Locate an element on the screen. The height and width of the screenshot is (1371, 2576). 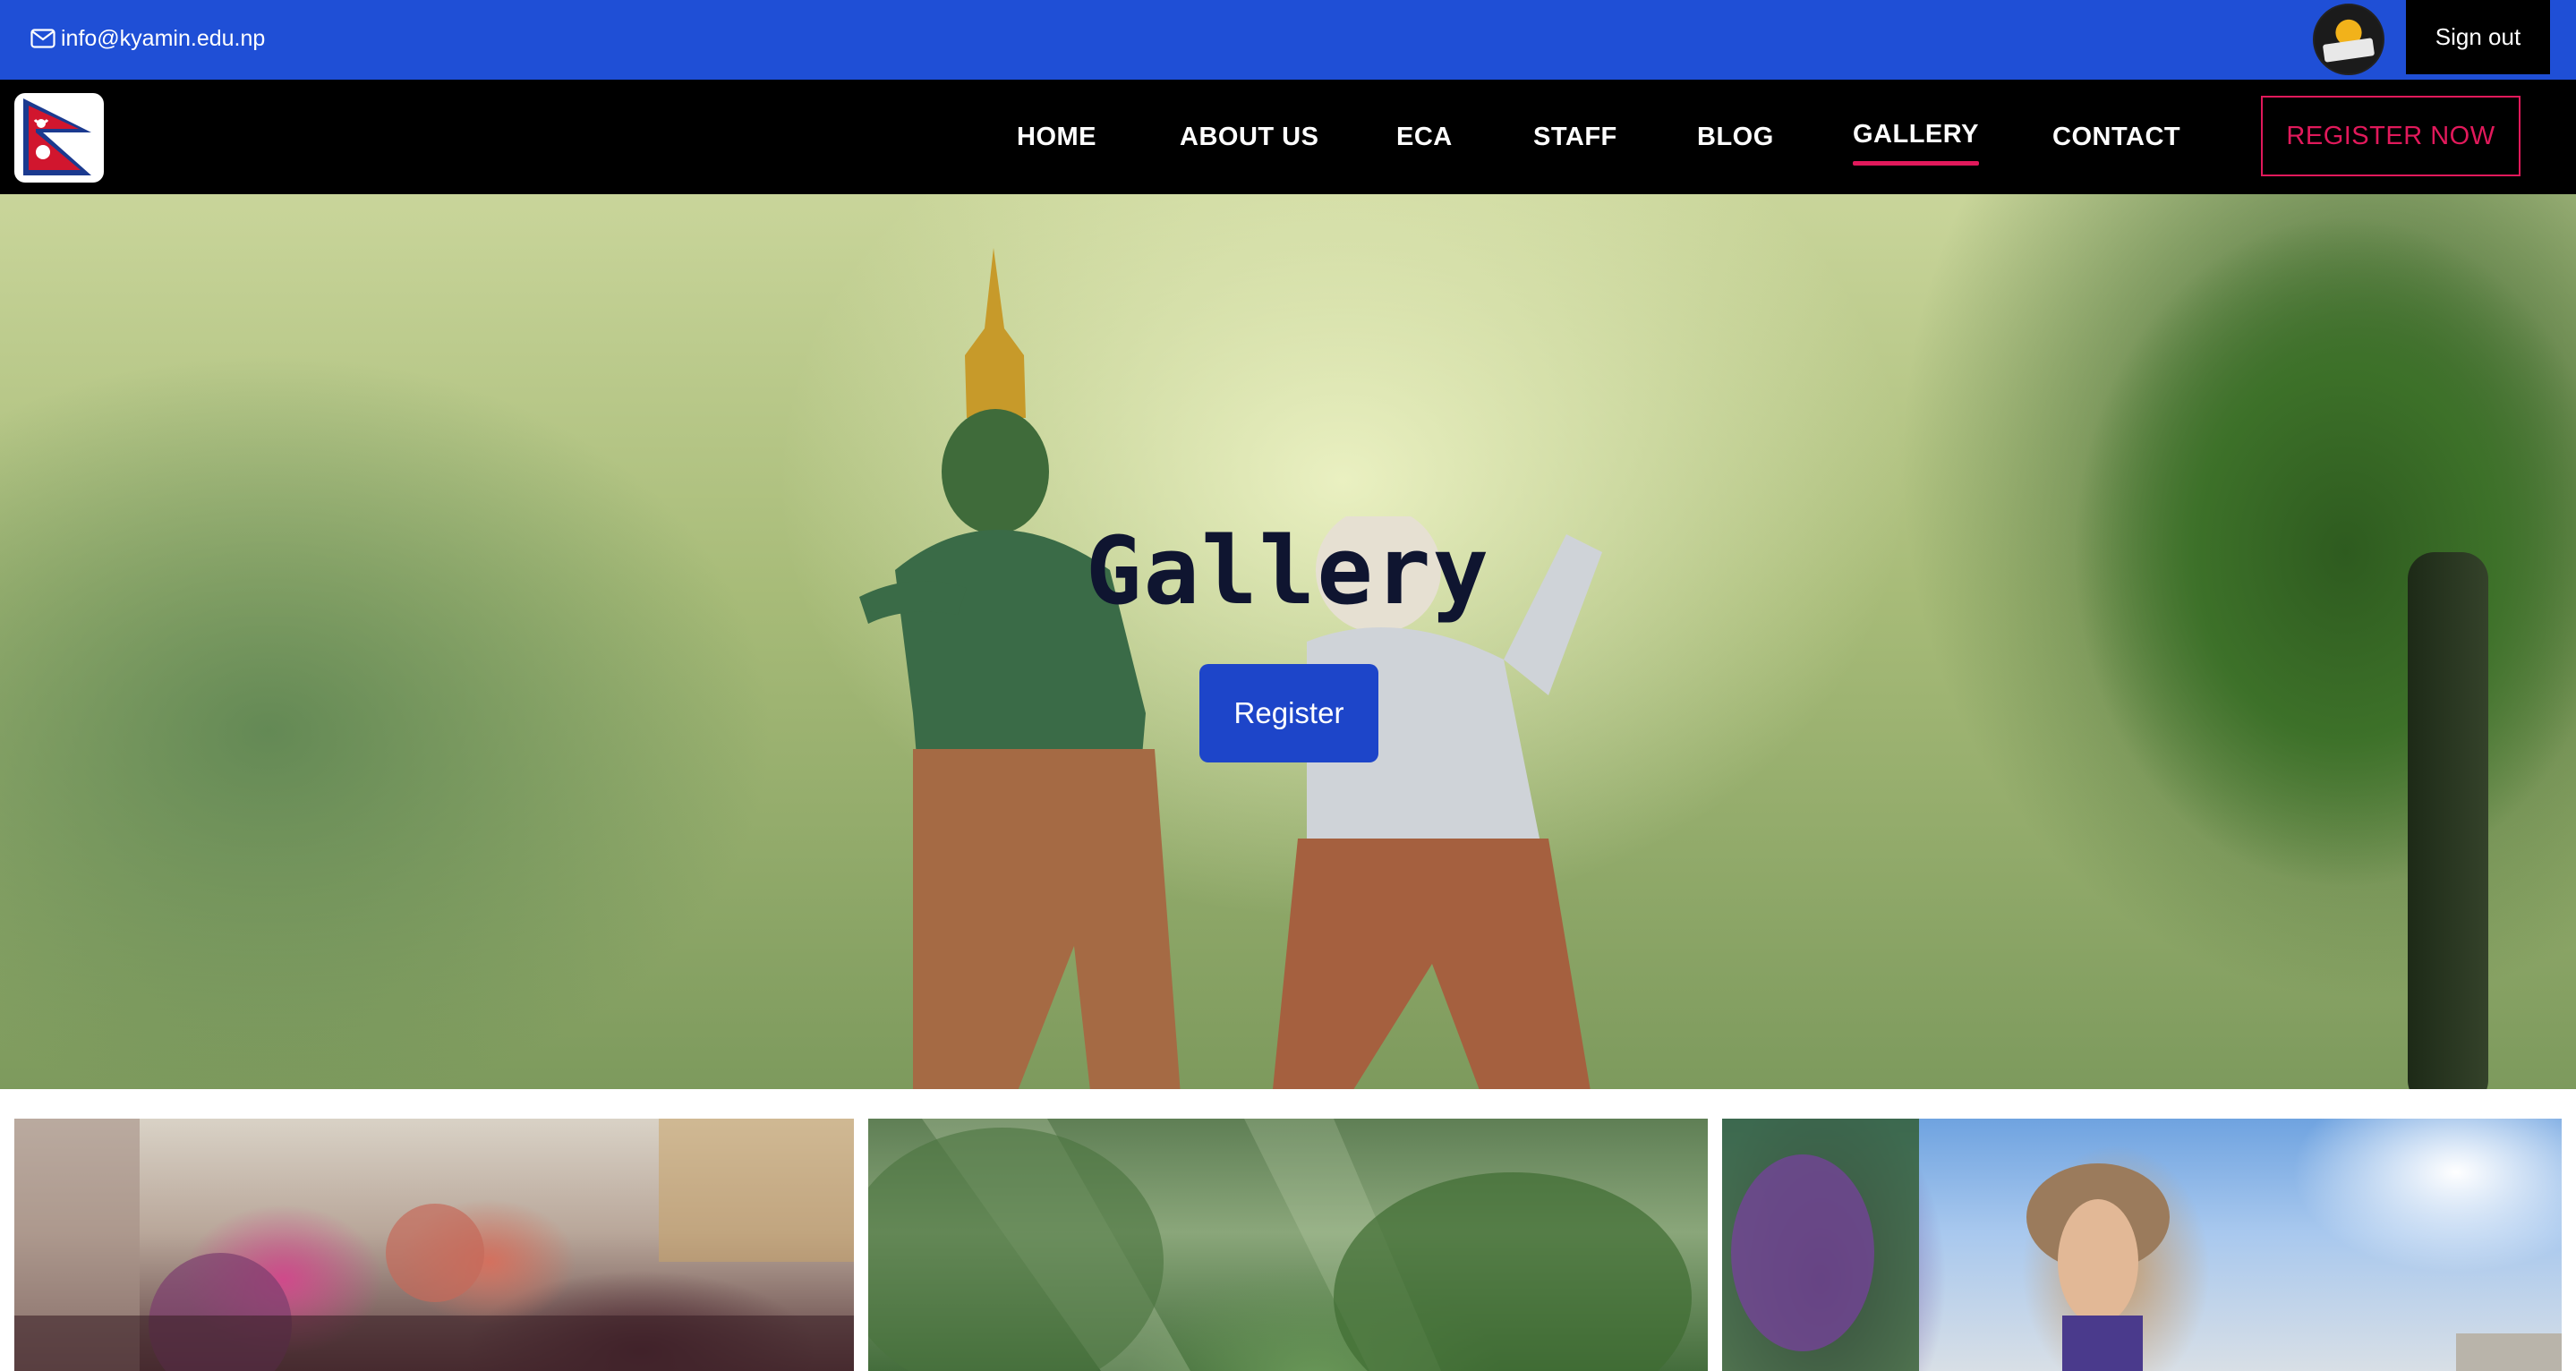
contact-email-text: info@kyamin.edu.np is located at coordinates (163, 38).